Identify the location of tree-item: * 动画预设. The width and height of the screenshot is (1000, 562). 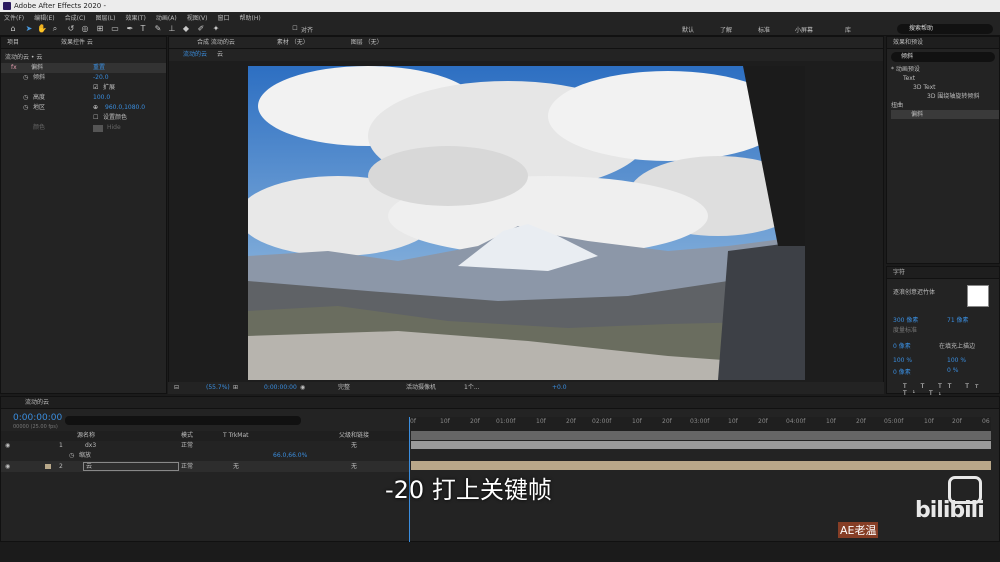
(945, 69).